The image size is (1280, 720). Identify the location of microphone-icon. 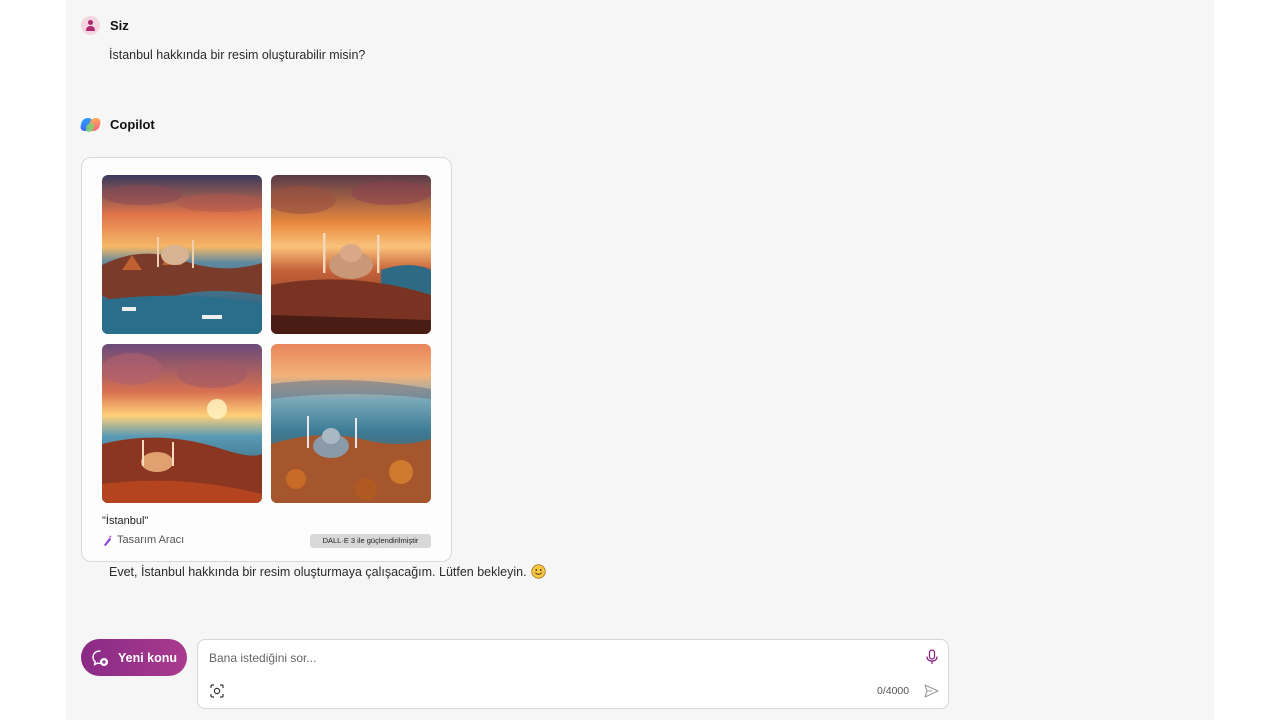
(932, 657).